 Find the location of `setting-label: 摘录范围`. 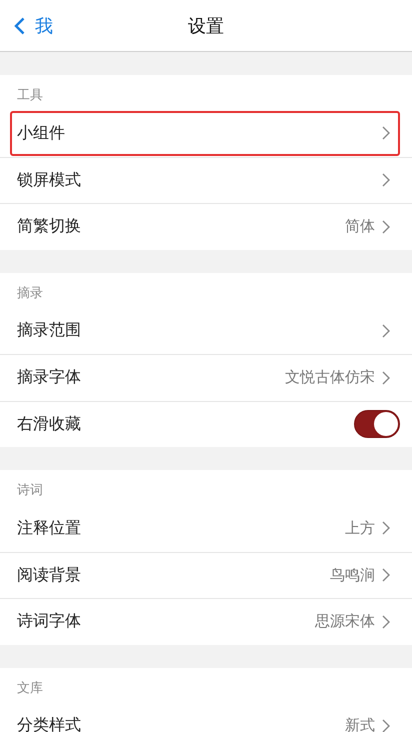

setting-label: 摘录范围 is located at coordinates (199, 331).